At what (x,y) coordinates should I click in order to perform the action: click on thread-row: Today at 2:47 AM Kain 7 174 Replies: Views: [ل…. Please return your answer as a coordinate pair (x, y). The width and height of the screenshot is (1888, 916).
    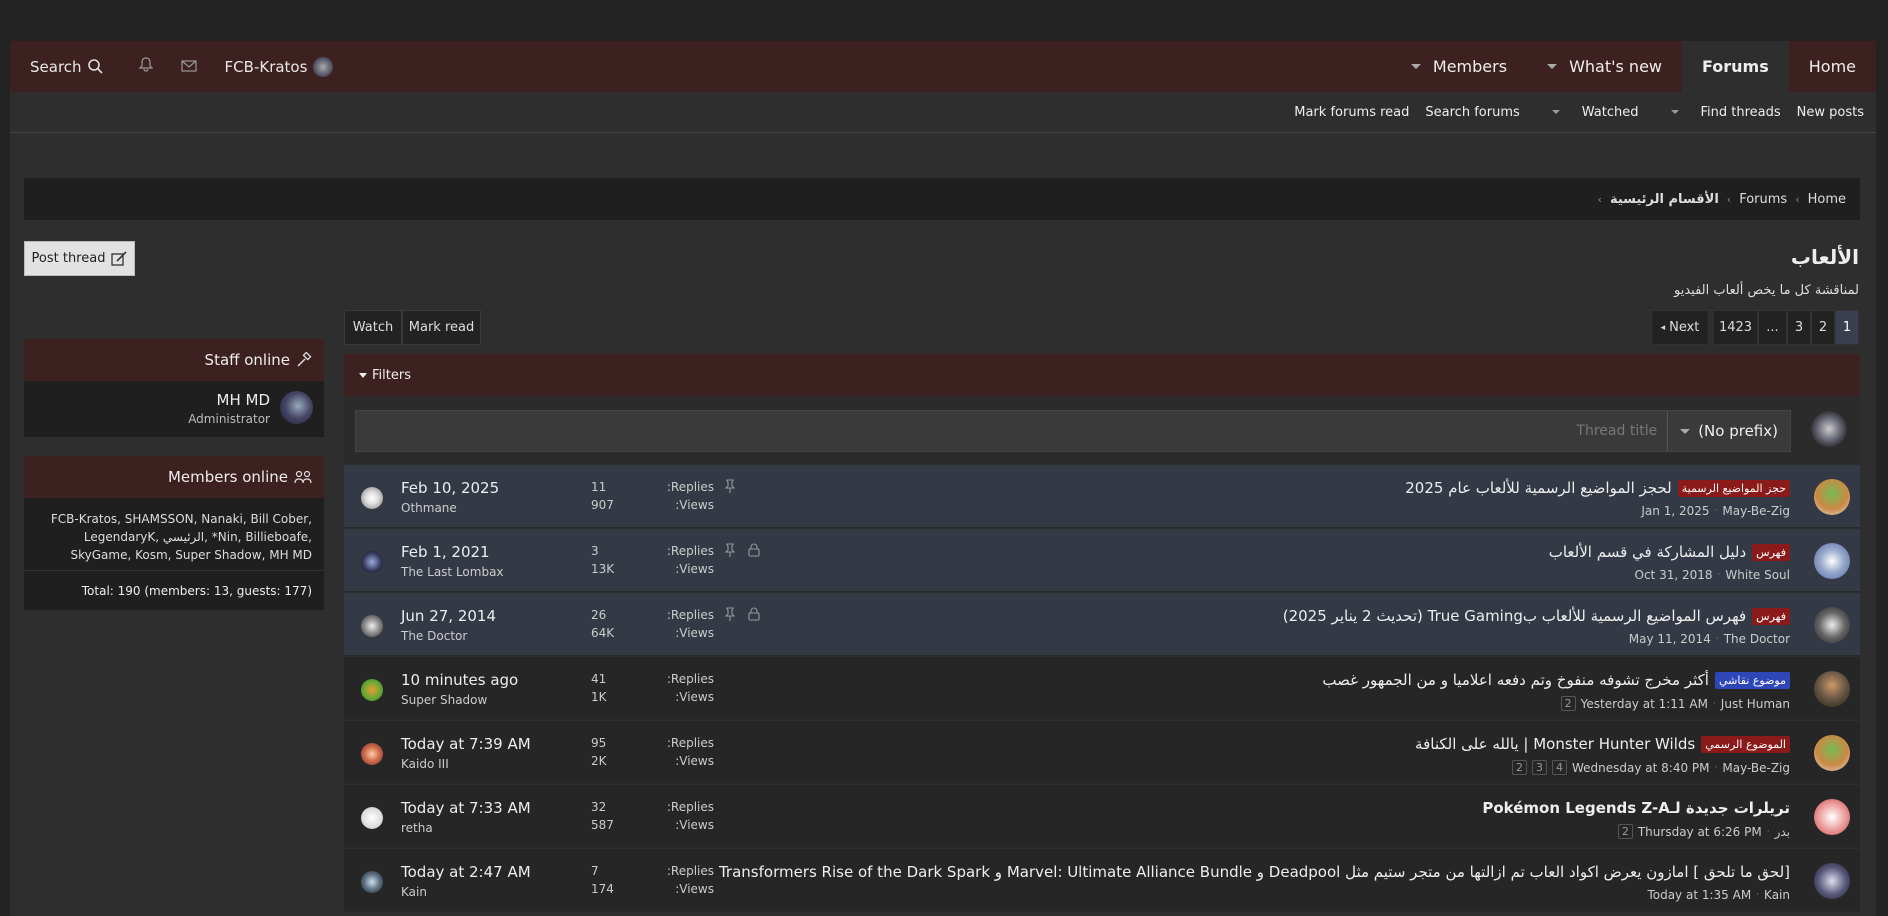
    Looking at the image, I should click on (1102, 880).